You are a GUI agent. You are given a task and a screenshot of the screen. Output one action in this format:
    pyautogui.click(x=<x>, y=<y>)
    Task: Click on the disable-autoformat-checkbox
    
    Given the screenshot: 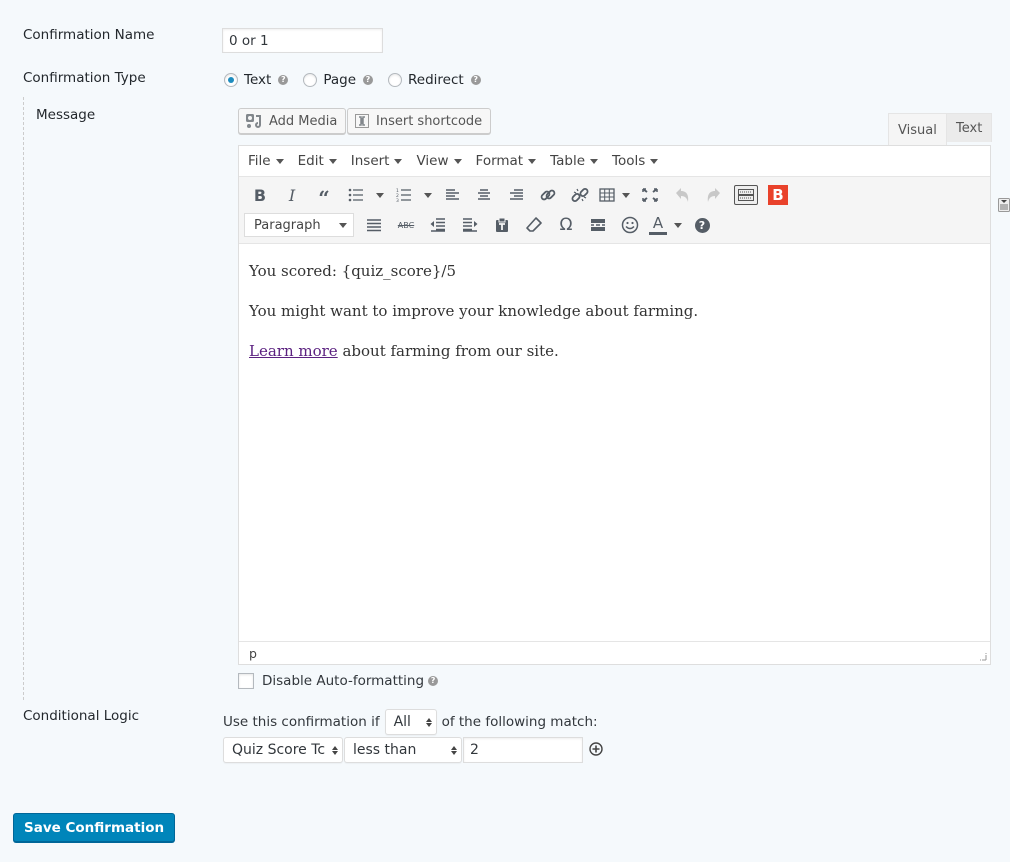 What is the action you would take?
    pyautogui.click(x=246, y=681)
    